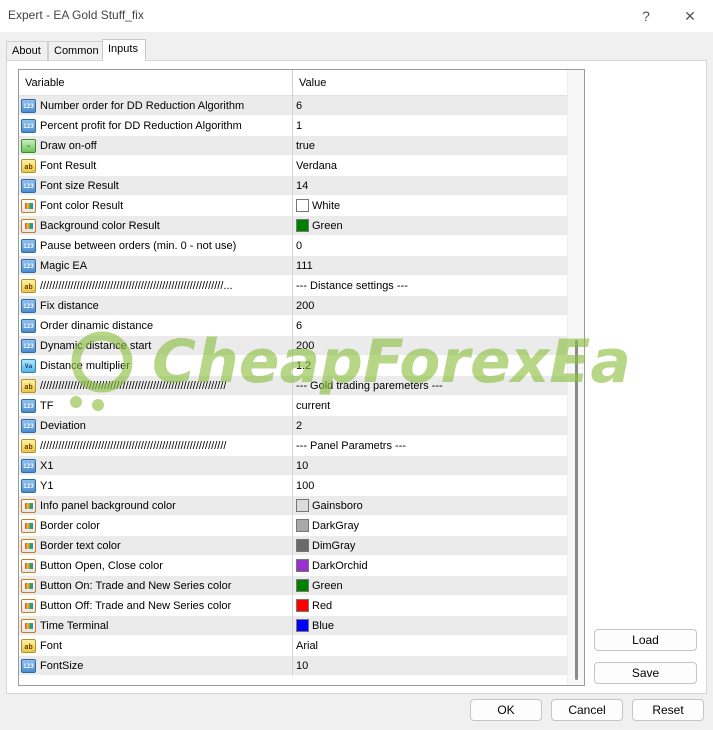  I want to click on table-row: ab Font Result Verdana, so click(293, 166).